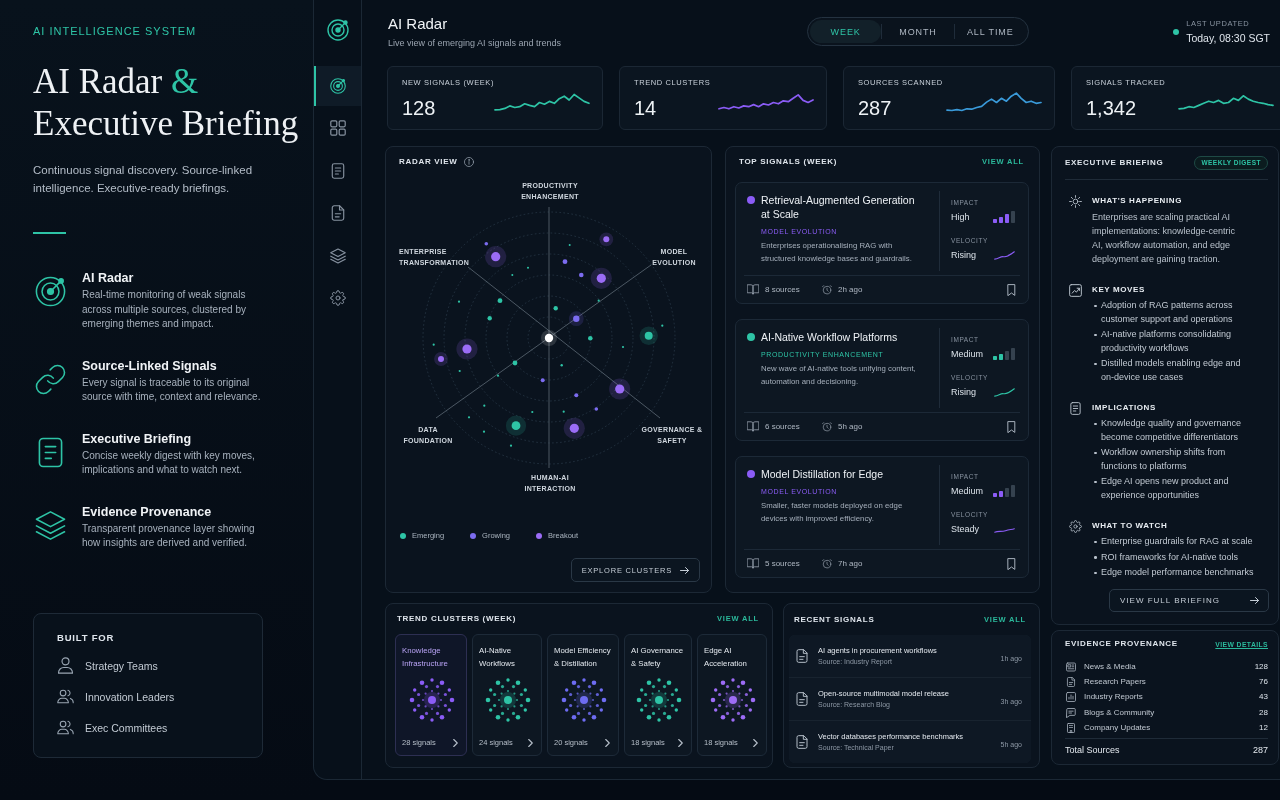 The image size is (1280, 800). I want to click on chart-icon, so click(1075, 290).